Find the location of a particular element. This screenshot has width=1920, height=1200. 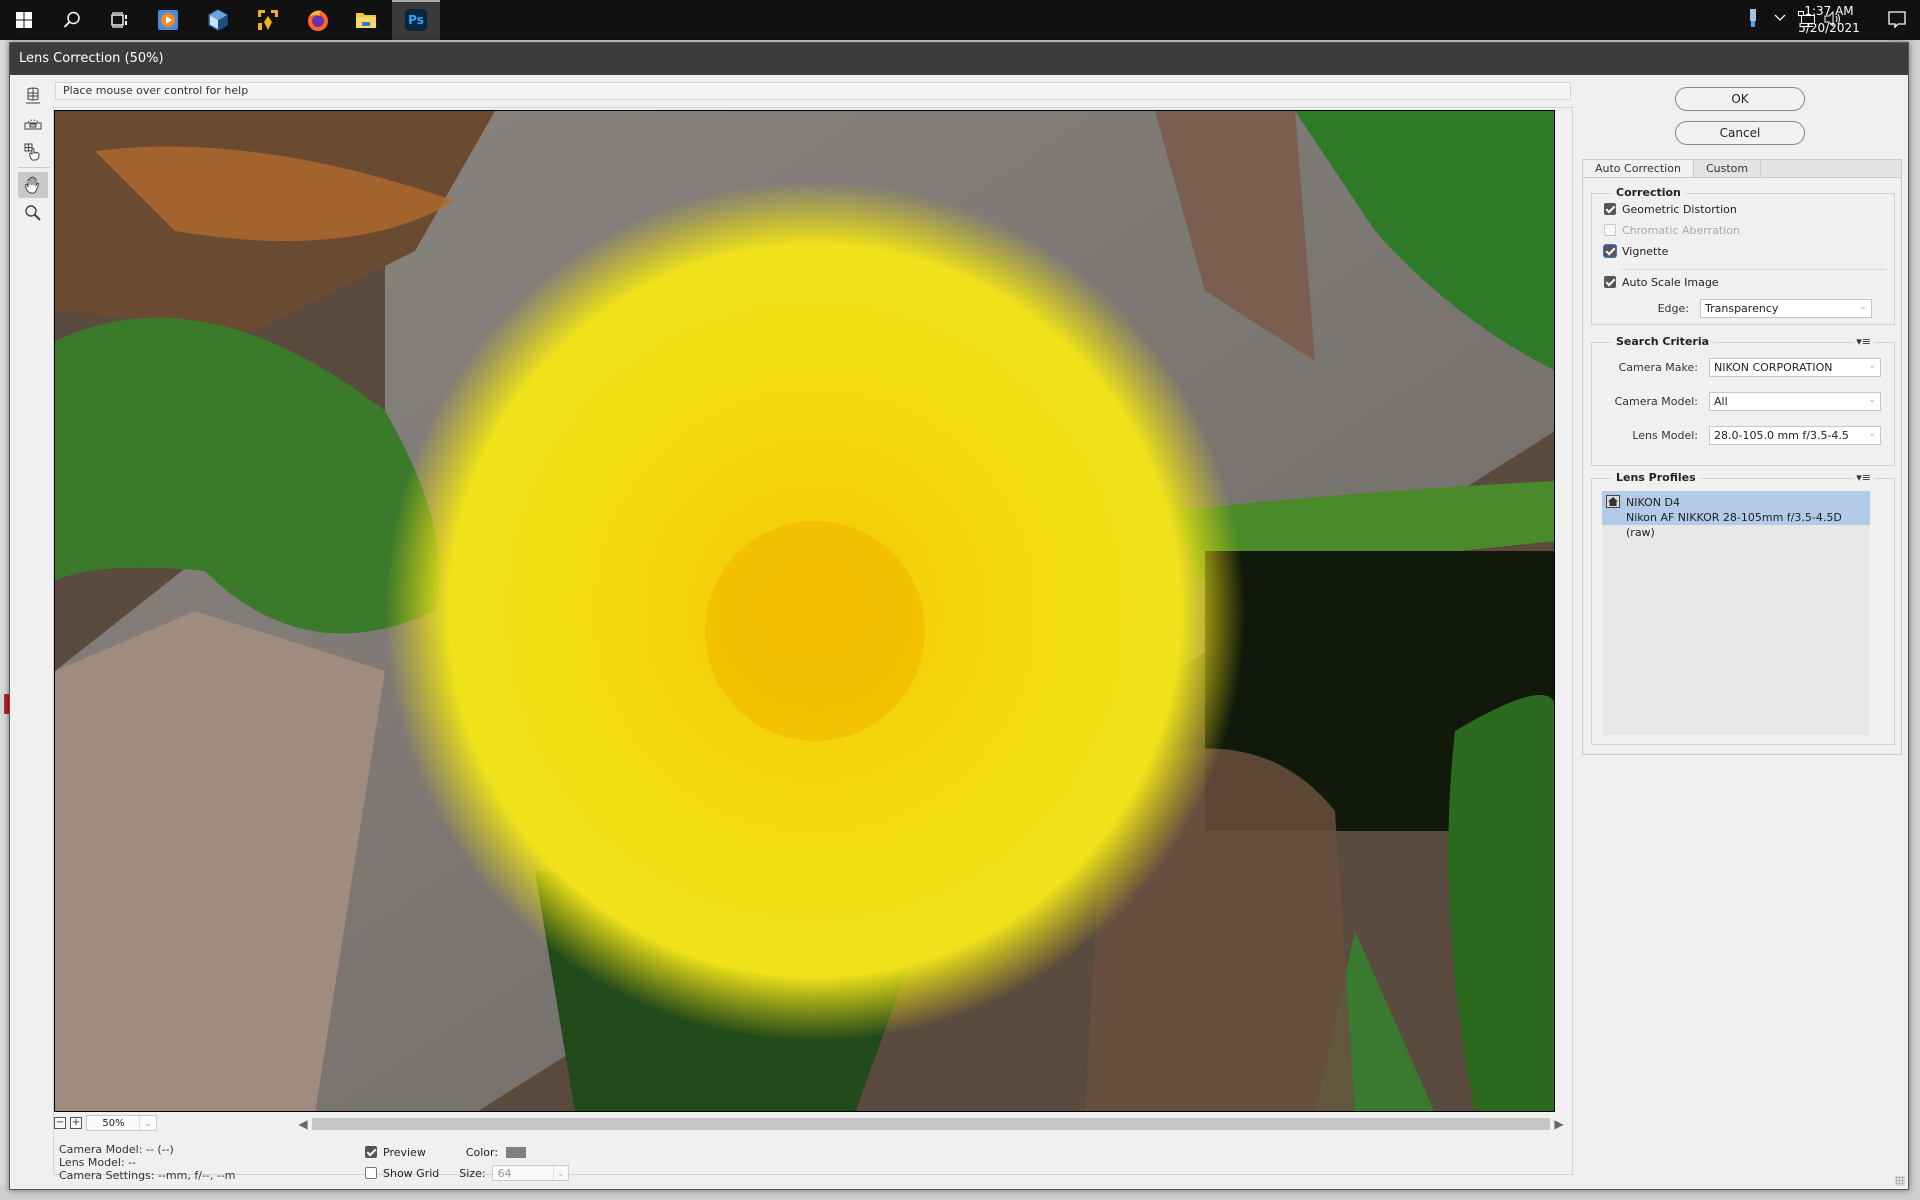

taskbar: Ps 1:37 AM 5/20/2021 is located at coordinates (960, 20).